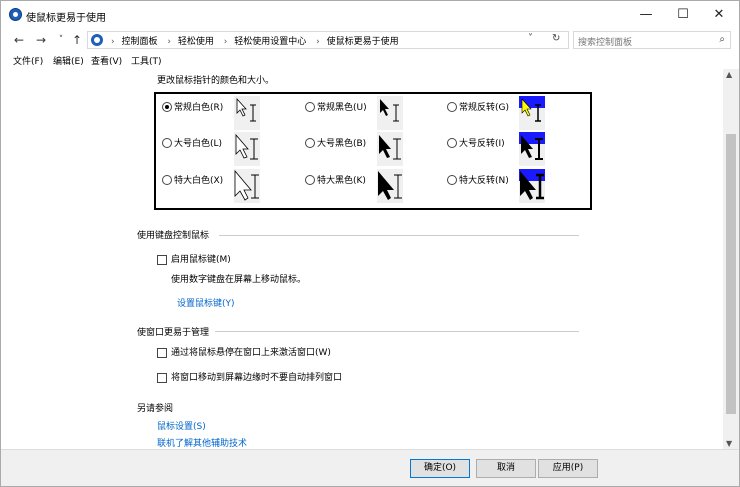 This screenshot has width=740, height=487. What do you see at coordinates (146, 60) in the screenshot?
I see `menu-tools: 工具(T)` at bounding box center [146, 60].